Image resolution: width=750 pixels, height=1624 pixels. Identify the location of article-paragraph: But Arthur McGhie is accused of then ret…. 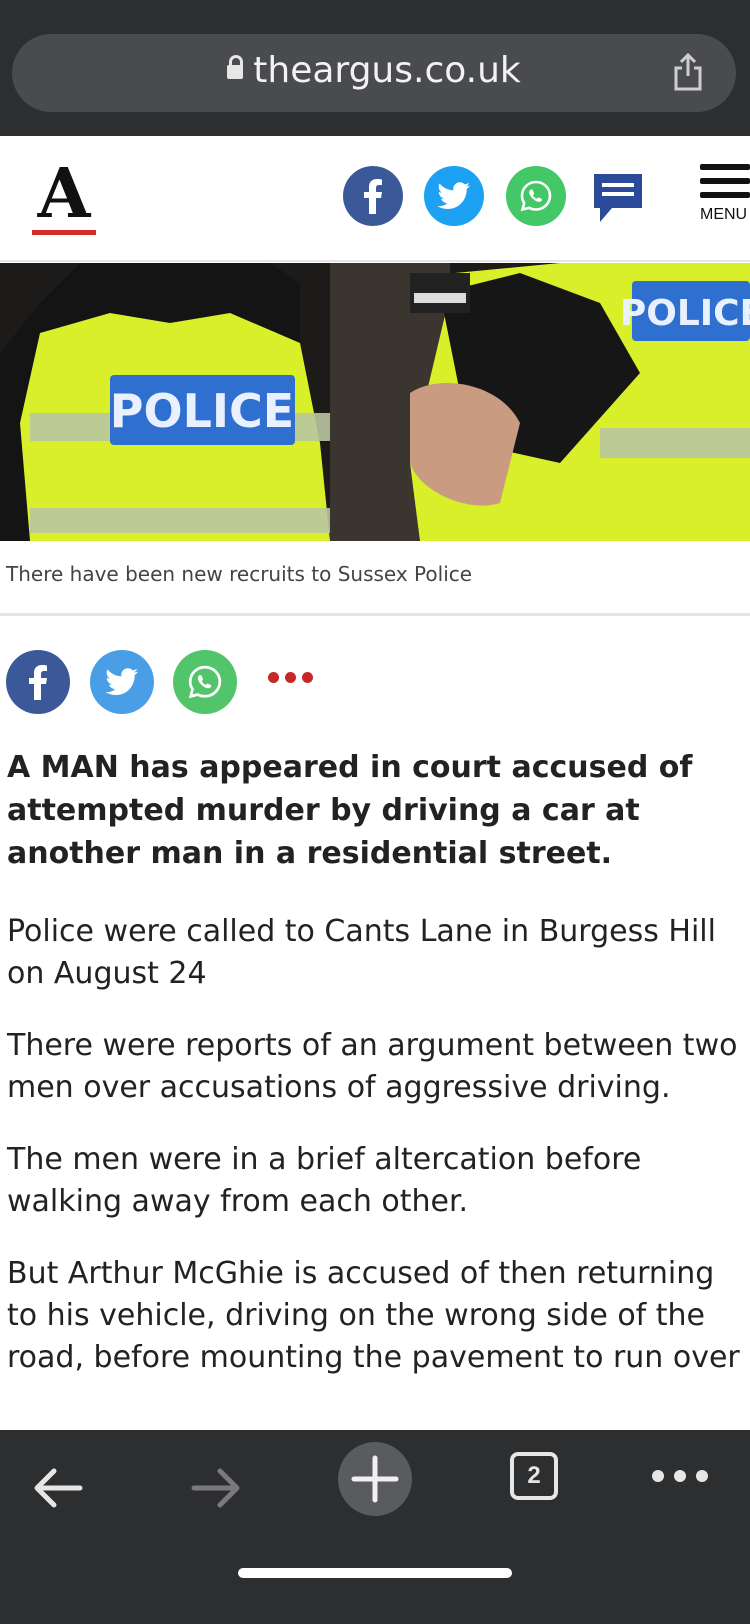
(373, 1315).